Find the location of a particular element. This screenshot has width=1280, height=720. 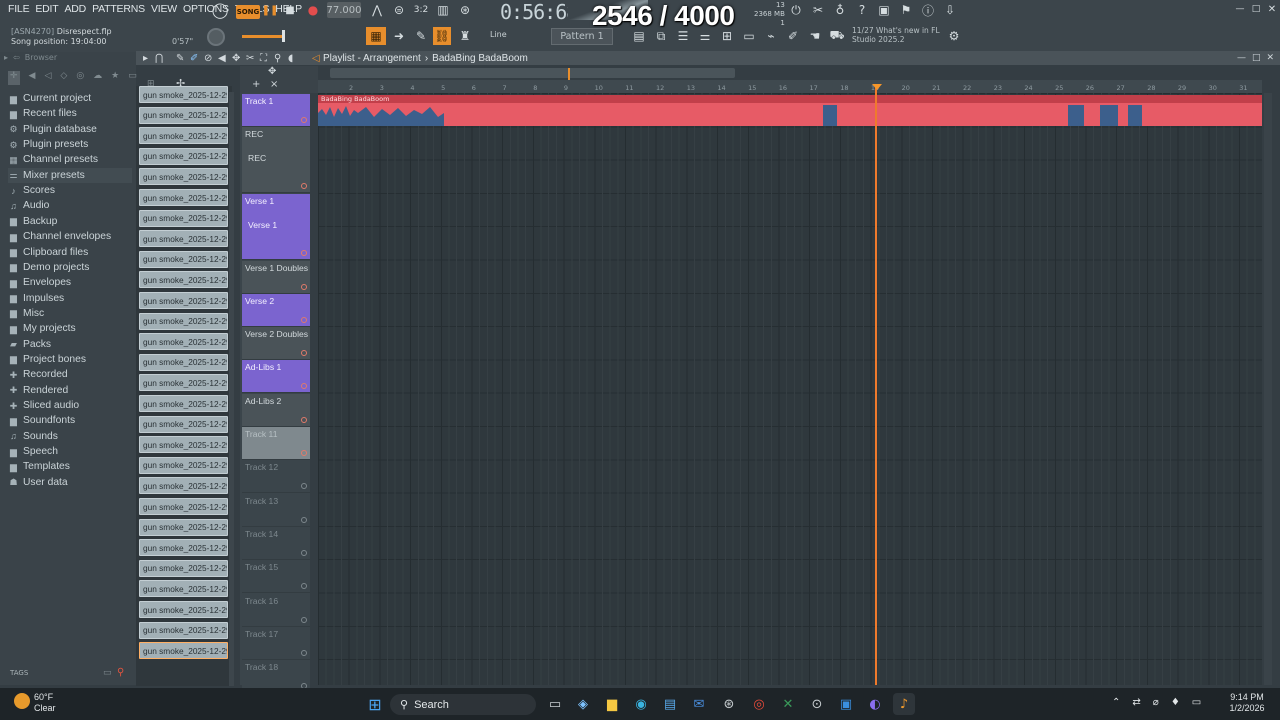

browser-item: ▆ Recent files is located at coordinates (42, 113).